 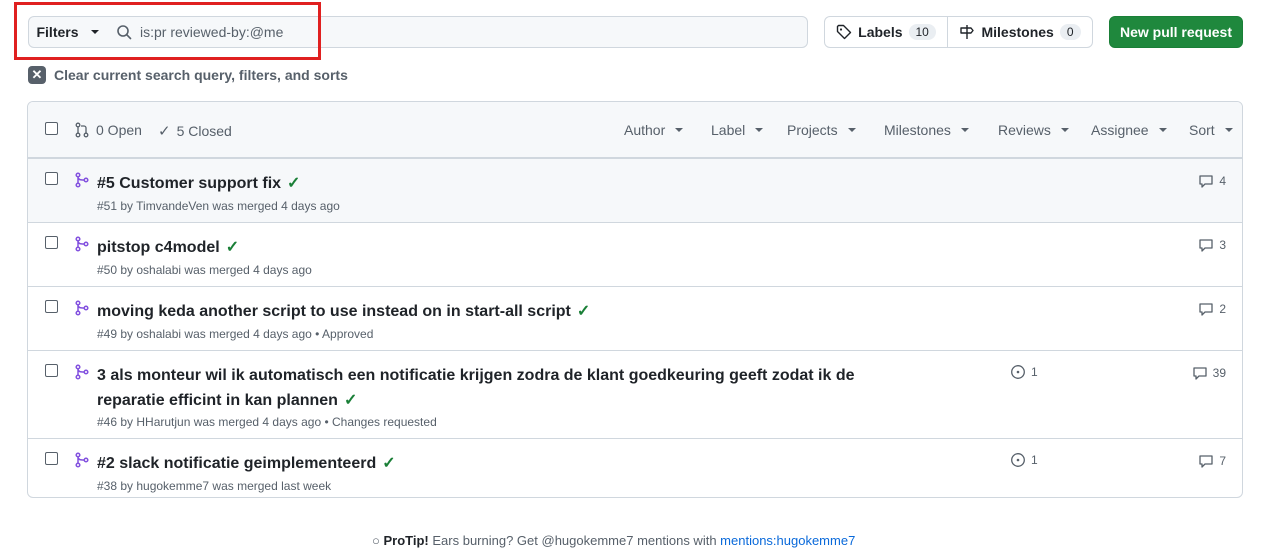 I want to click on pull-request-title: #5 Customer support fix, so click(x=189, y=183).